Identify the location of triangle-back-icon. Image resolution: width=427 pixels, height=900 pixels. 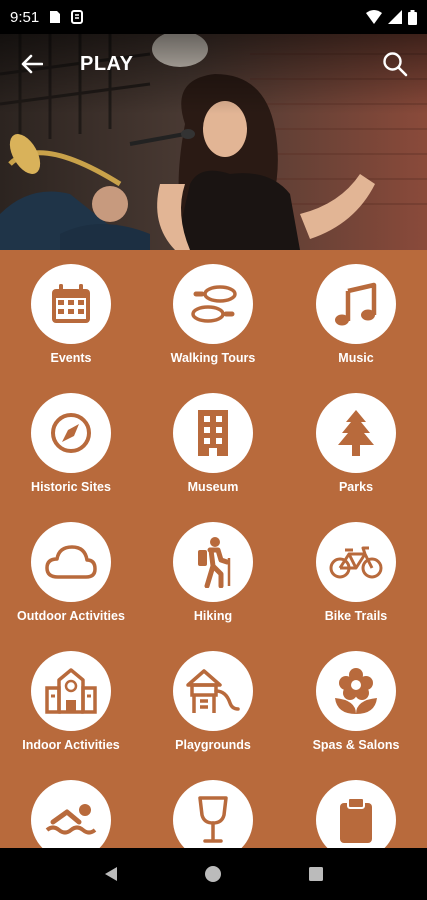
(111, 874).